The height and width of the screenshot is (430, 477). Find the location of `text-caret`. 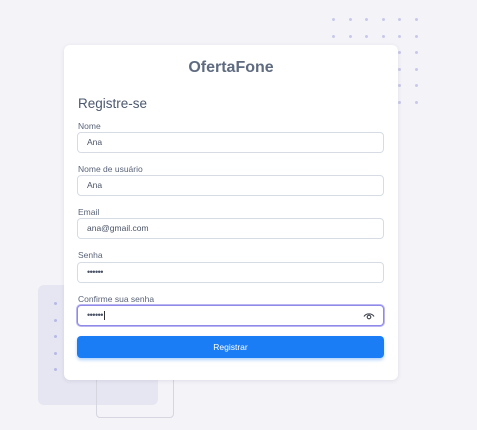

text-caret is located at coordinates (104, 316).